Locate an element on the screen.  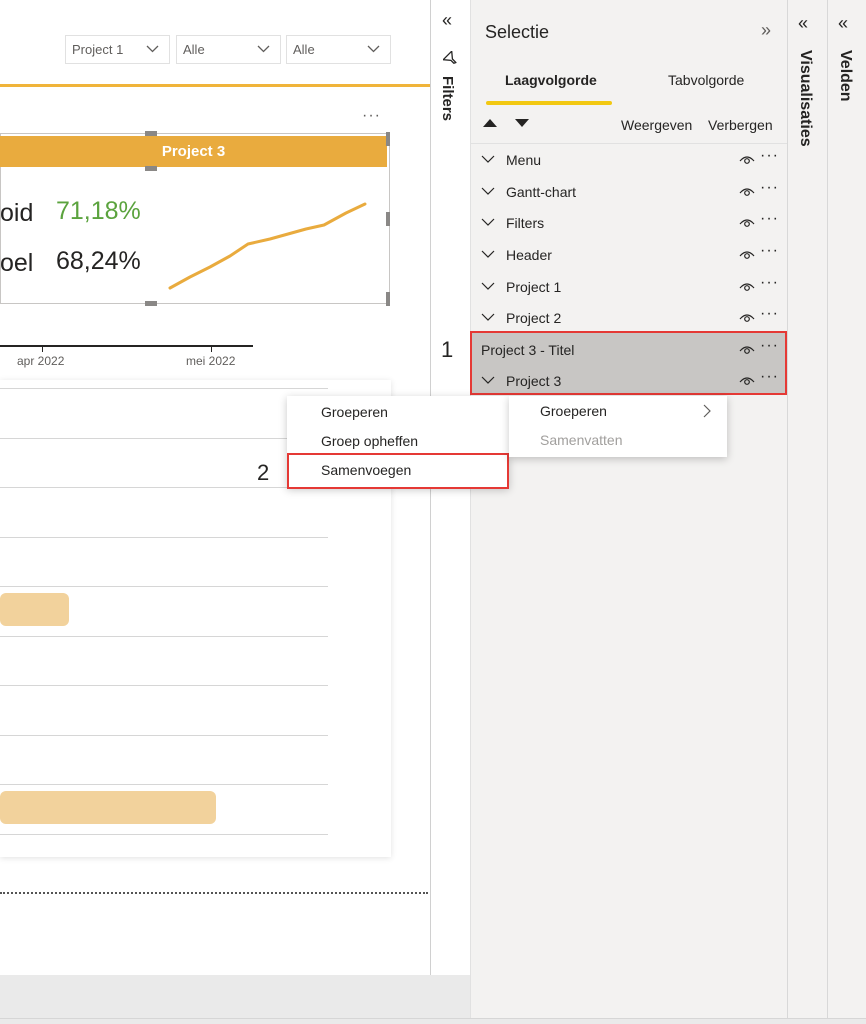
menu-item-groep-opheffen: Groep opheffen is located at coordinates (369, 441).